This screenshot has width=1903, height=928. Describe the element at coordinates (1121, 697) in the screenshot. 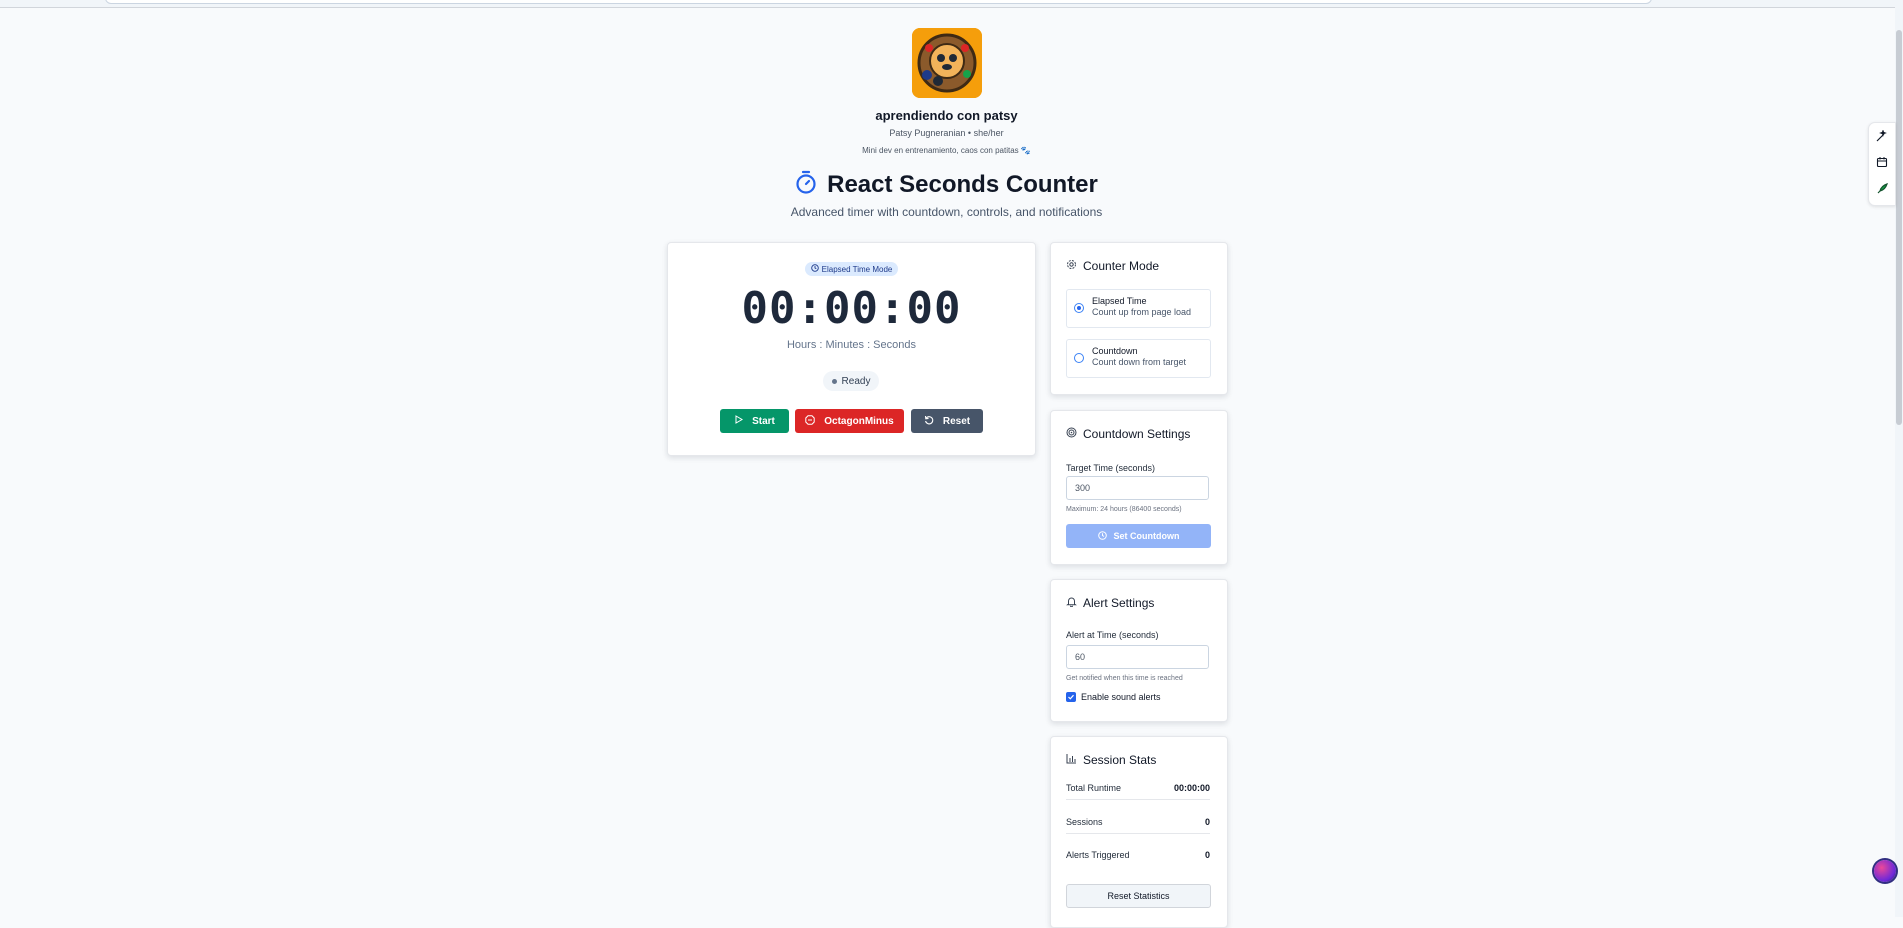

I see `sound-alerts-label: Enable sound alerts` at that location.